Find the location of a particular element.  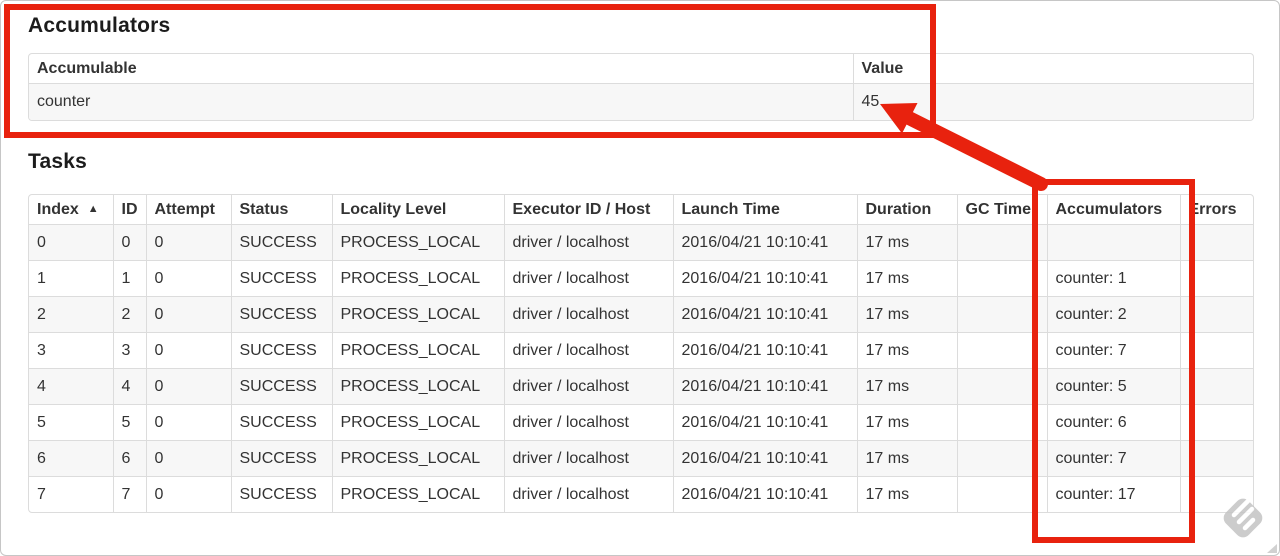

tasks-section-heading: Tasks is located at coordinates (57, 161).